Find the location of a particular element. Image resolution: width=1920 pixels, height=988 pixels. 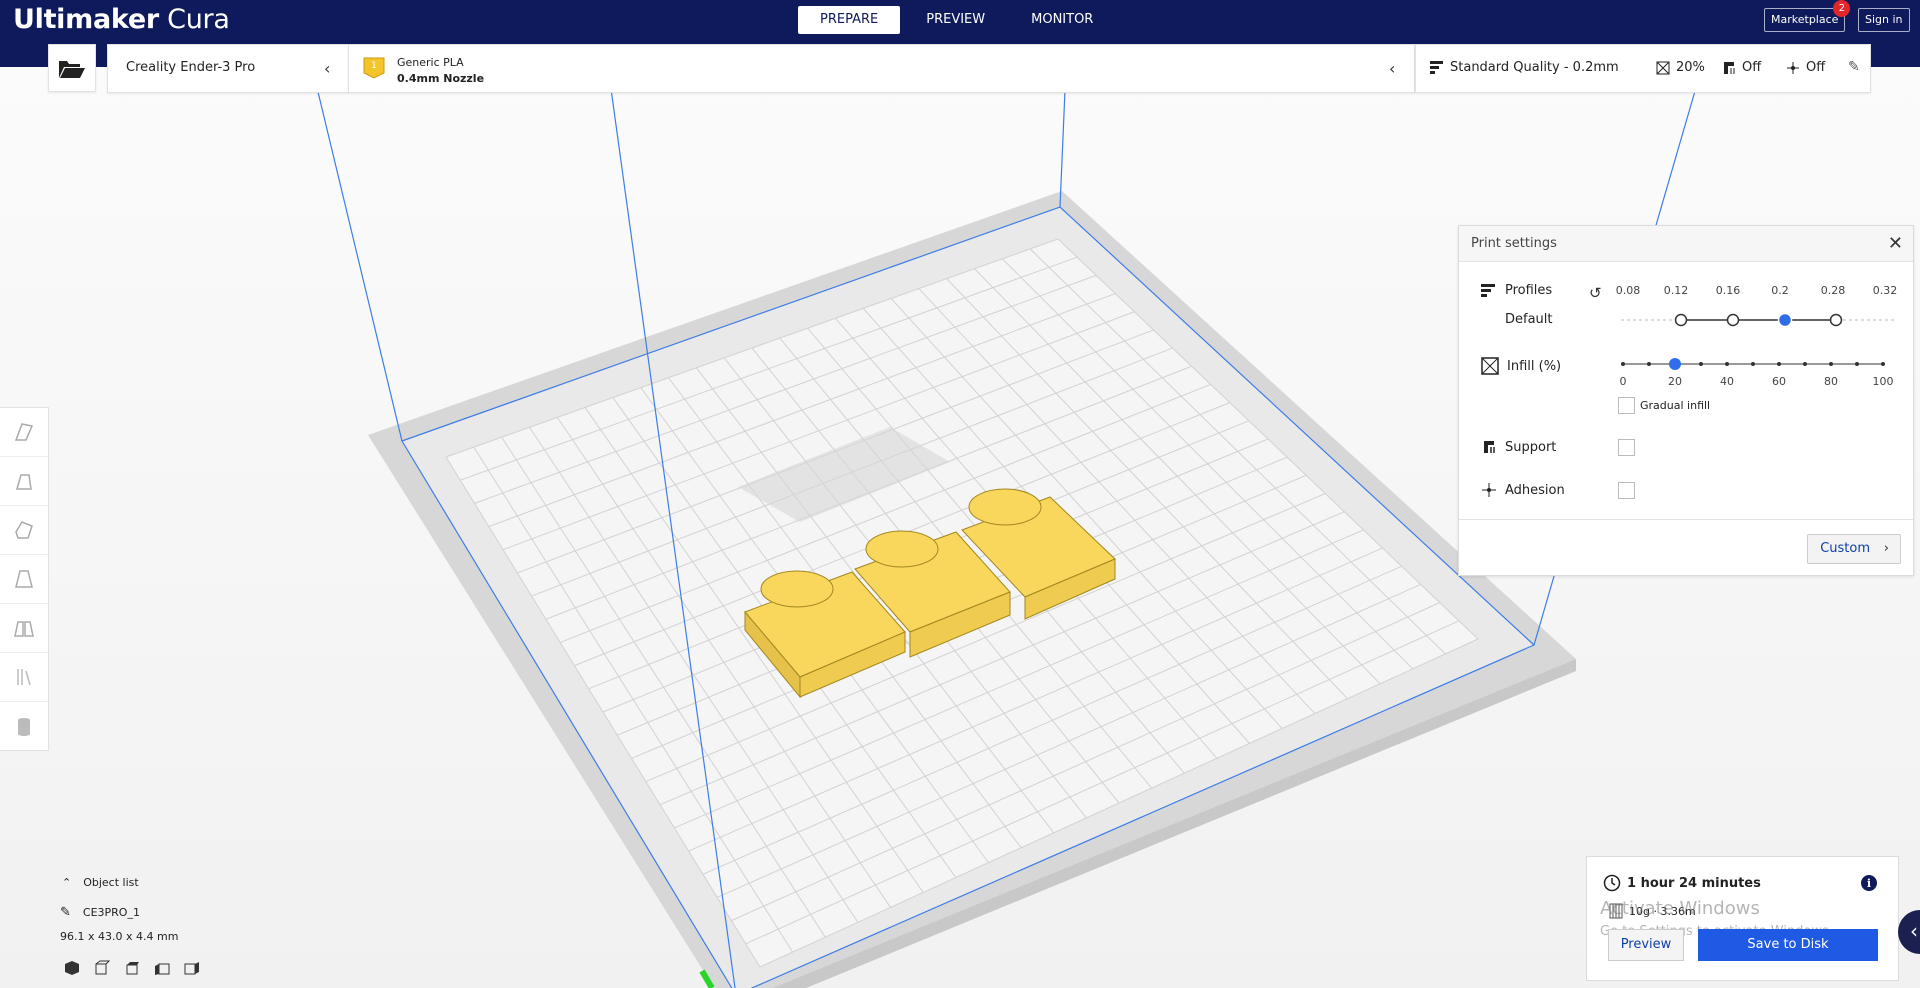

material-spool-icon: 1 is located at coordinates (374, 68).